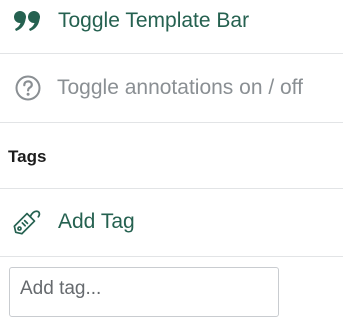 The height and width of the screenshot is (317, 343). I want to click on add-tag-label: Add Tag, so click(96, 221).